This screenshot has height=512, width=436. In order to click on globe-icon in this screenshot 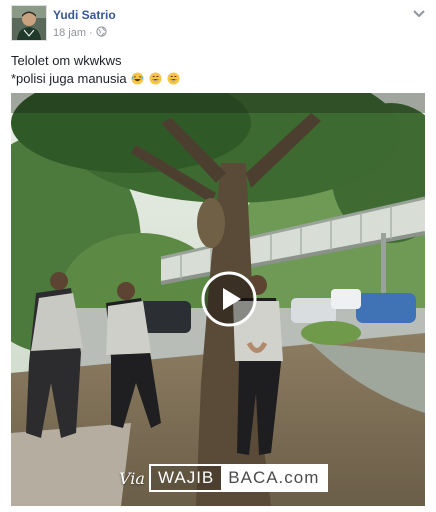, I will do `click(101, 33)`.